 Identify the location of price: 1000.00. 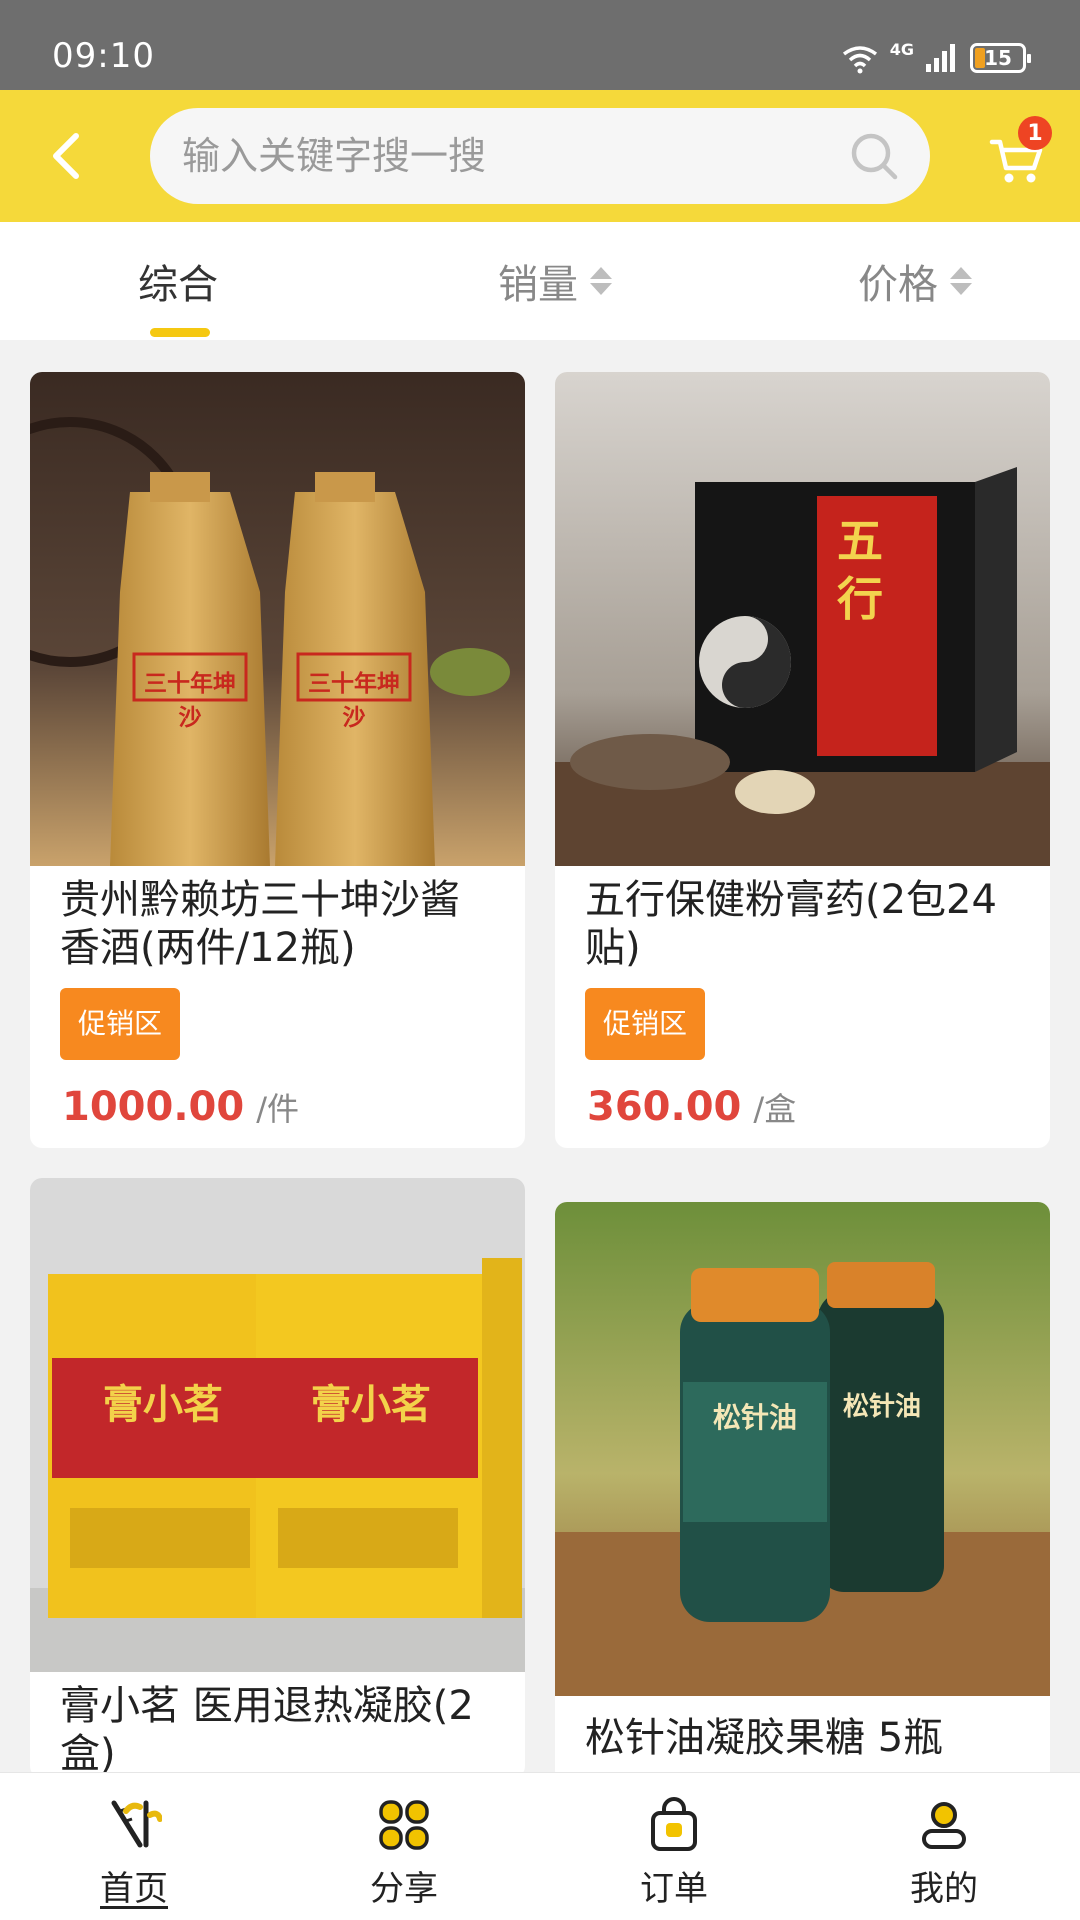
(153, 1107).